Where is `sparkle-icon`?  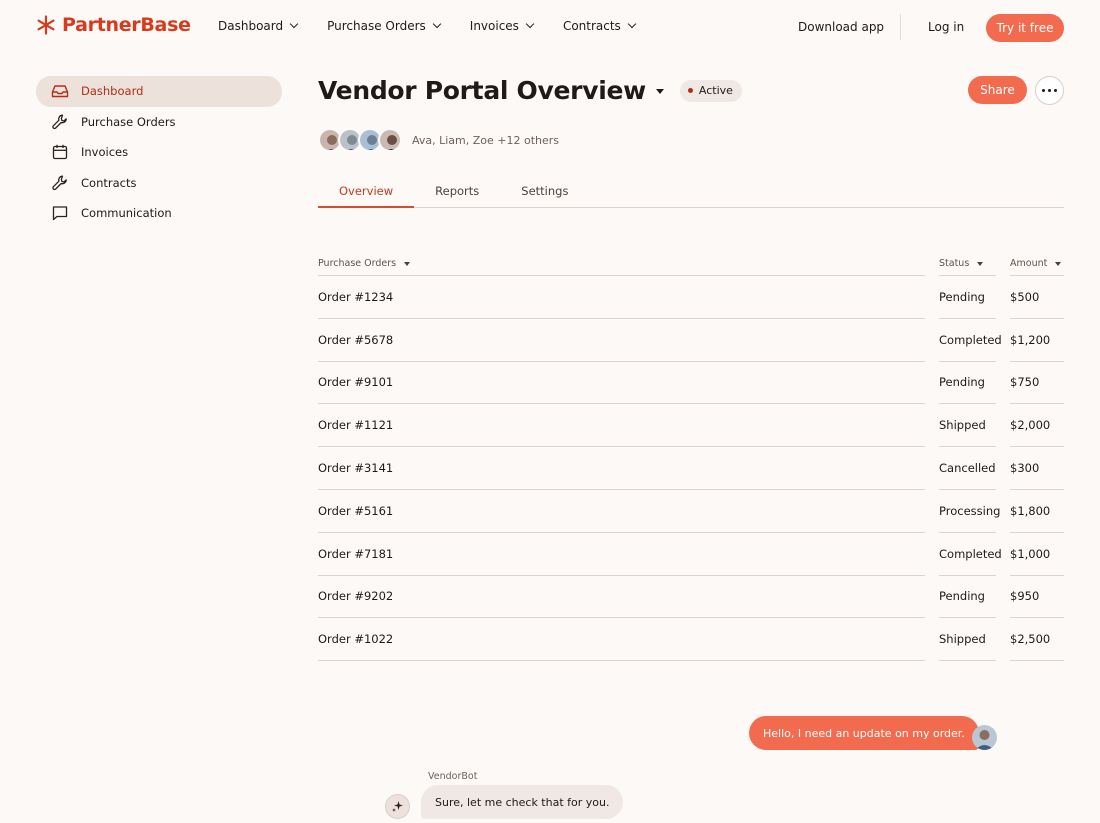
sparkle-icon is located at coordinates (397, 806).